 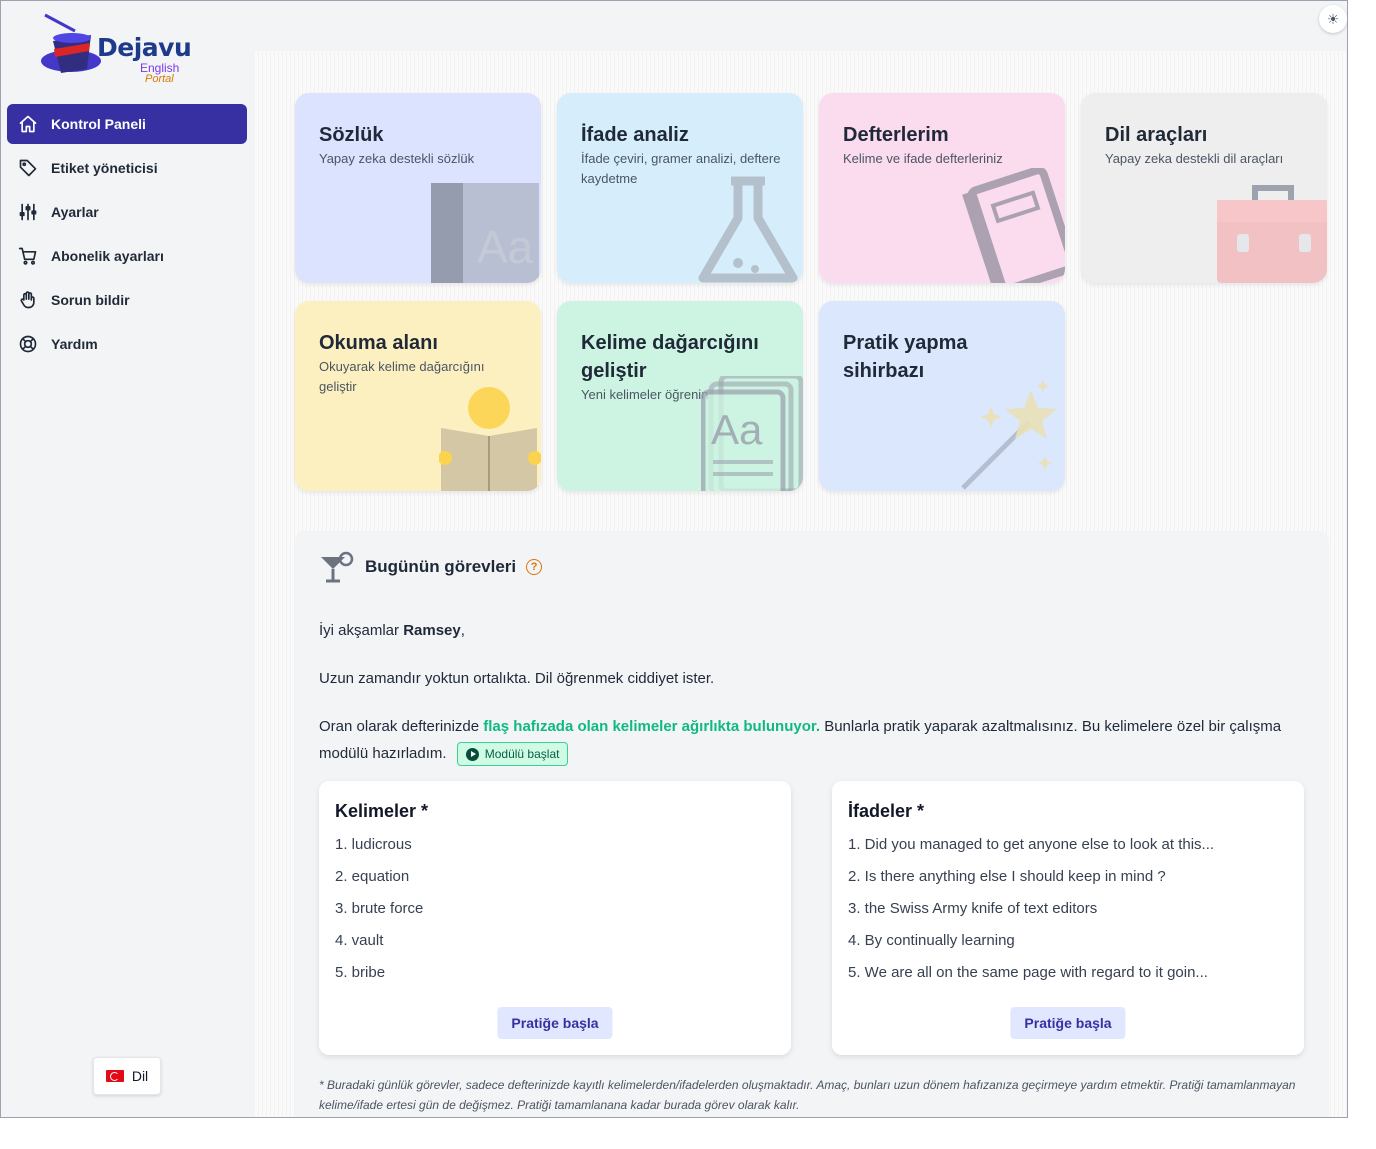 I want to click on start-module-label: Modülü başlat, so click(x=522, y=753).